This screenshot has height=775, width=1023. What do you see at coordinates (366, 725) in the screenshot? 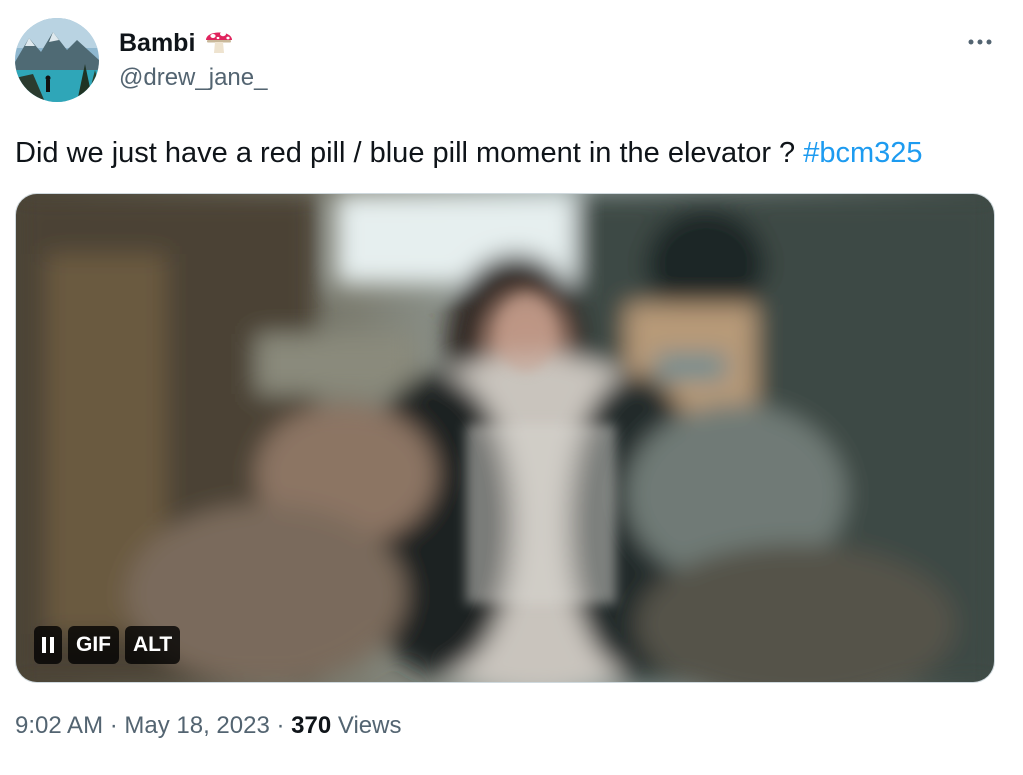
I see `views-label: Views` at bounding box center [366, 725].